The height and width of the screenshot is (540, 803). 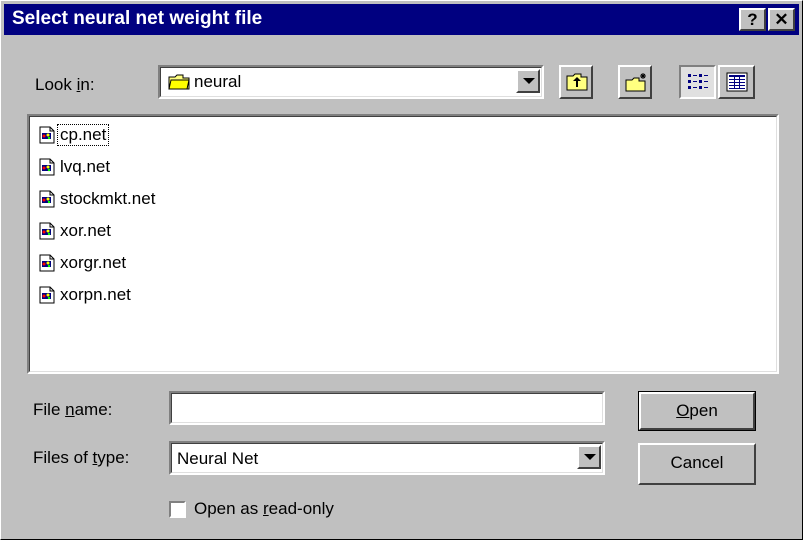 I want to click on create-new-folder-button, so click(x=635, y=82).